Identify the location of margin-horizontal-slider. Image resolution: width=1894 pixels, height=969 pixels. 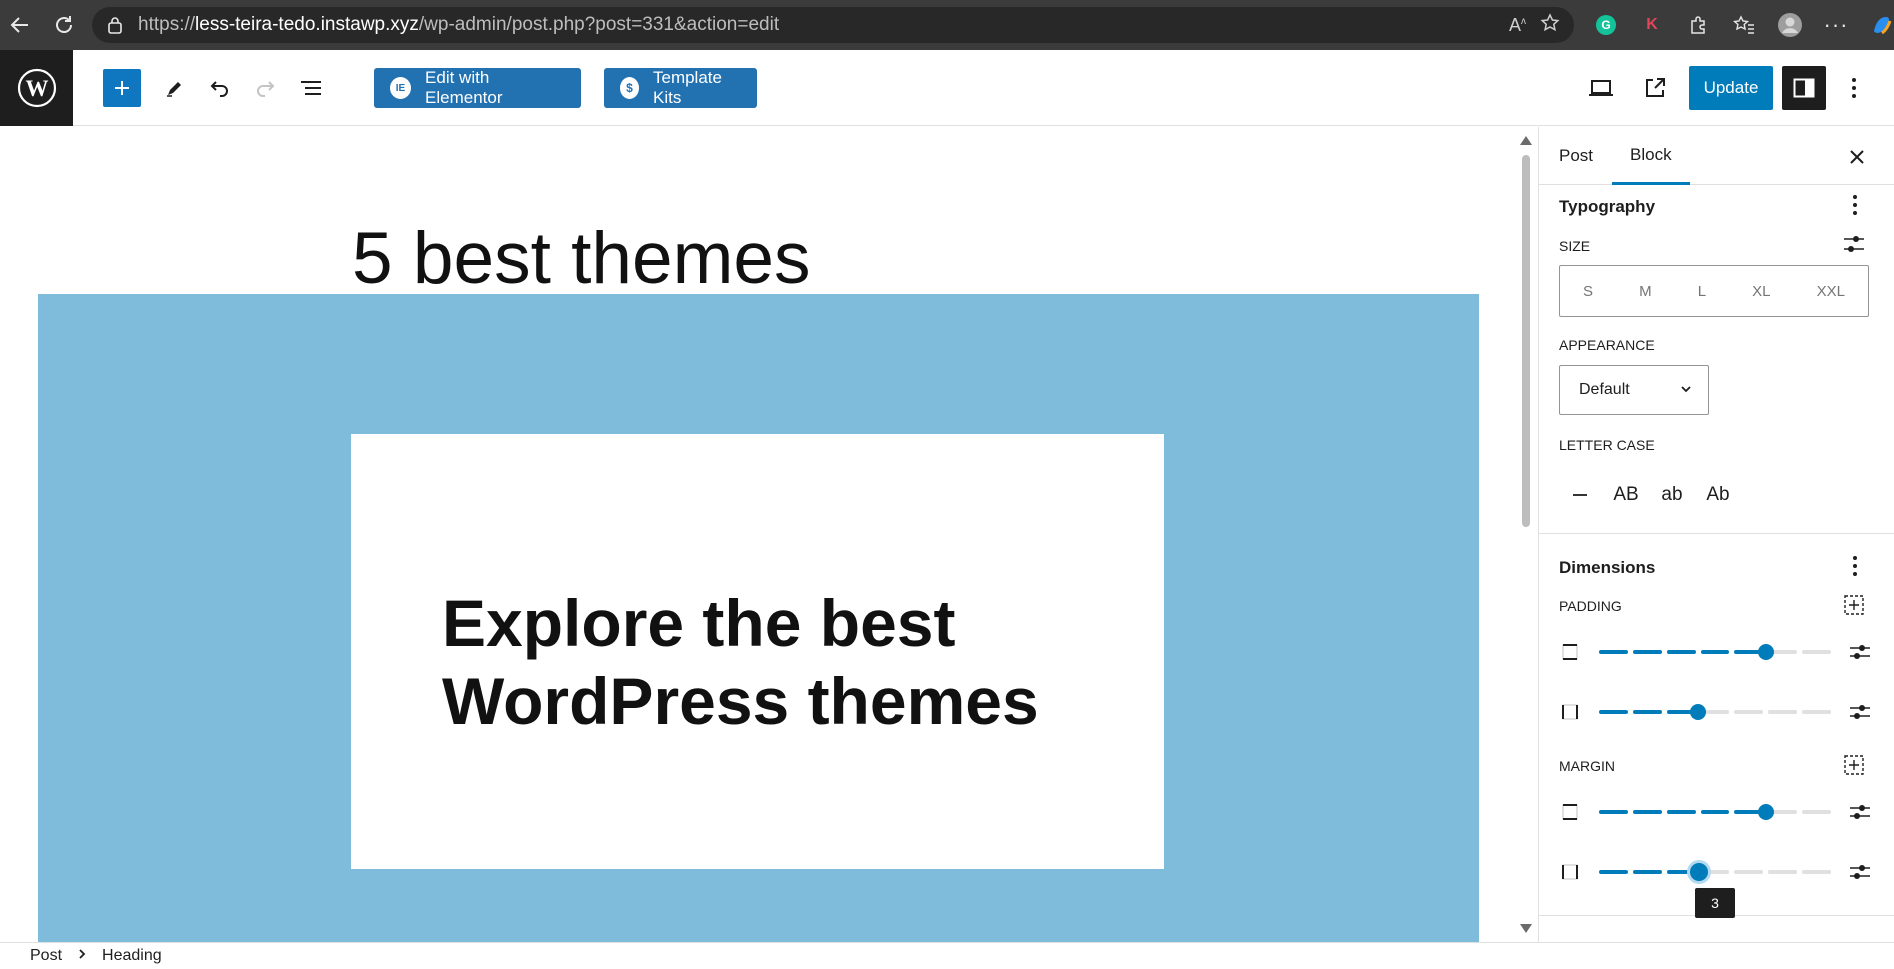
(1716, 872).